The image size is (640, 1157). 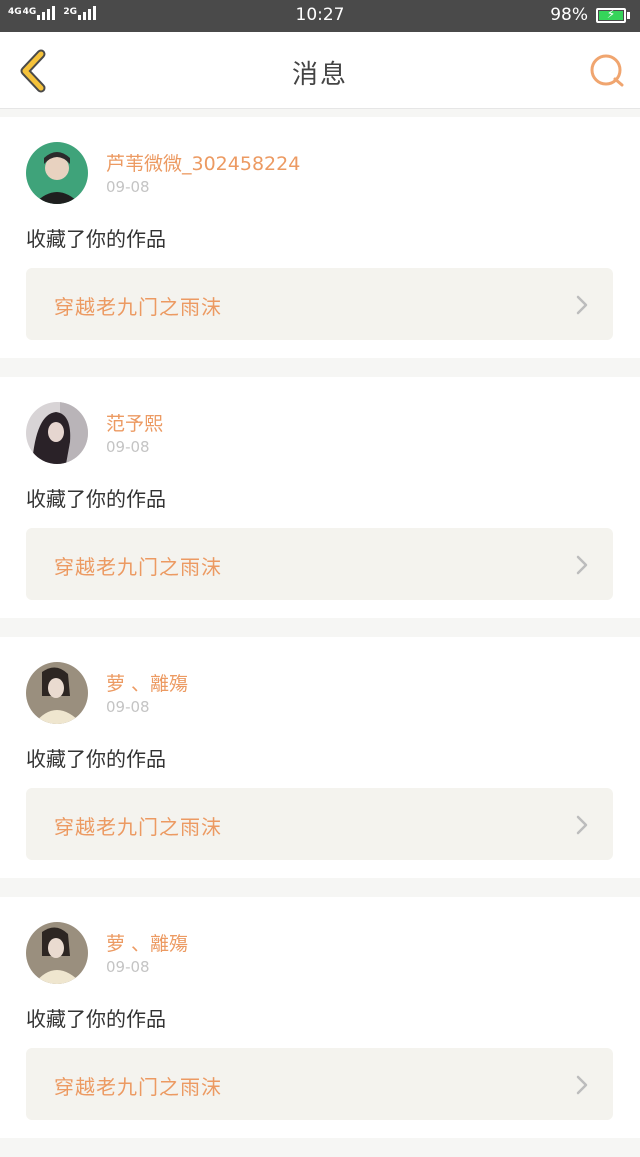 I want to click on search-icon, so click(x=607, y=70).